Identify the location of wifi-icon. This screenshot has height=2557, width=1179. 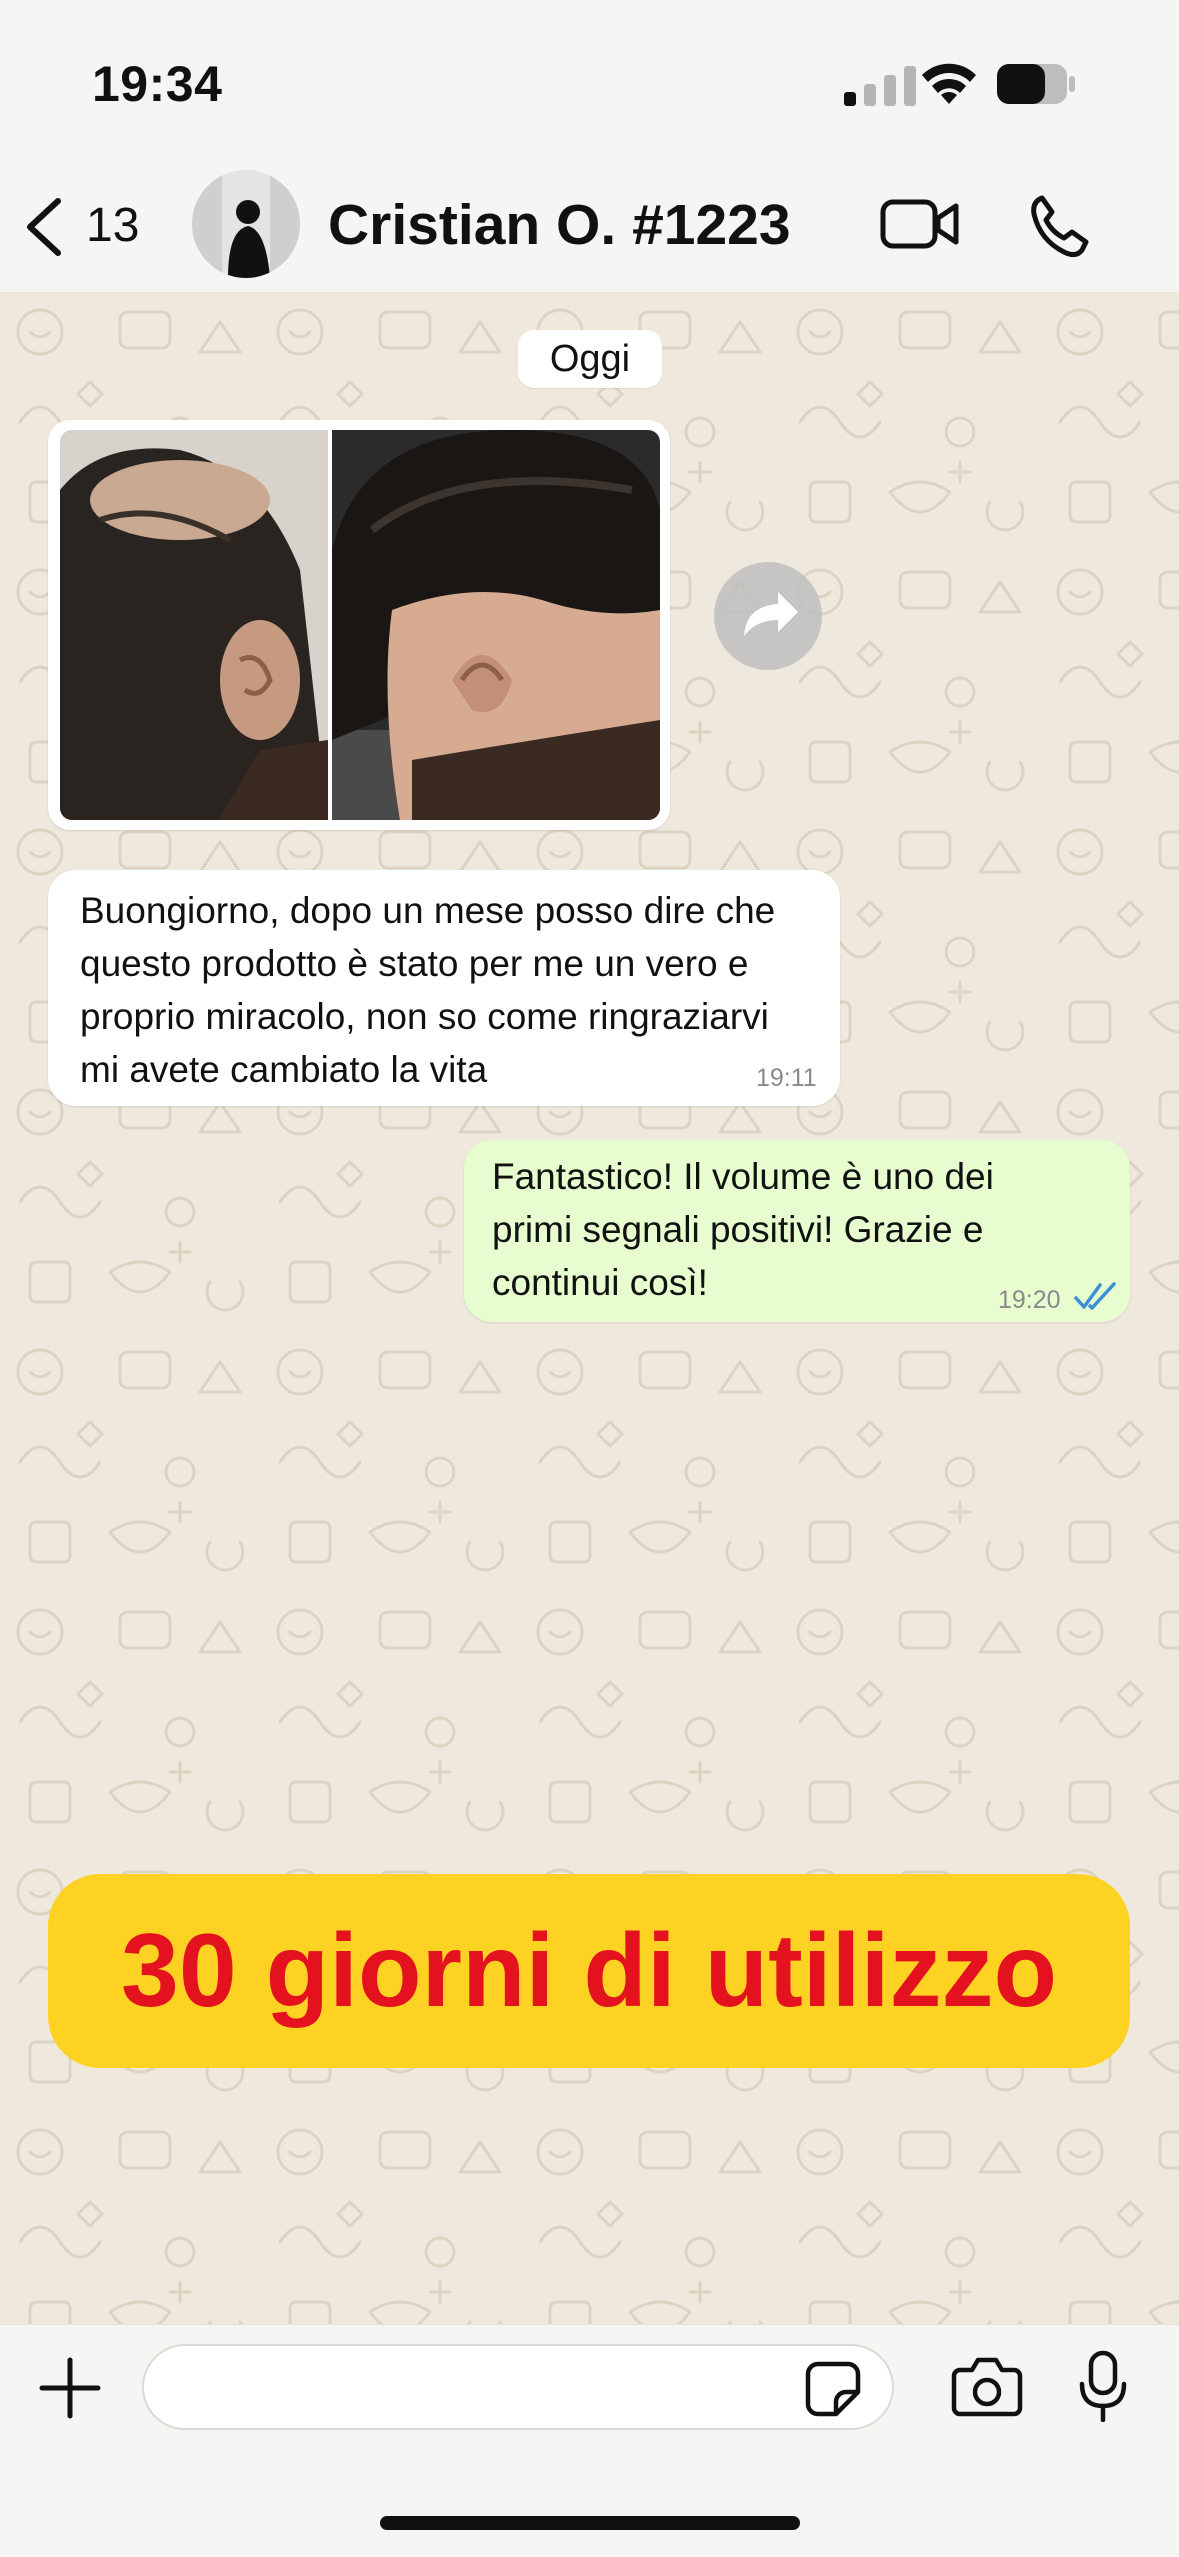
(949, 83).